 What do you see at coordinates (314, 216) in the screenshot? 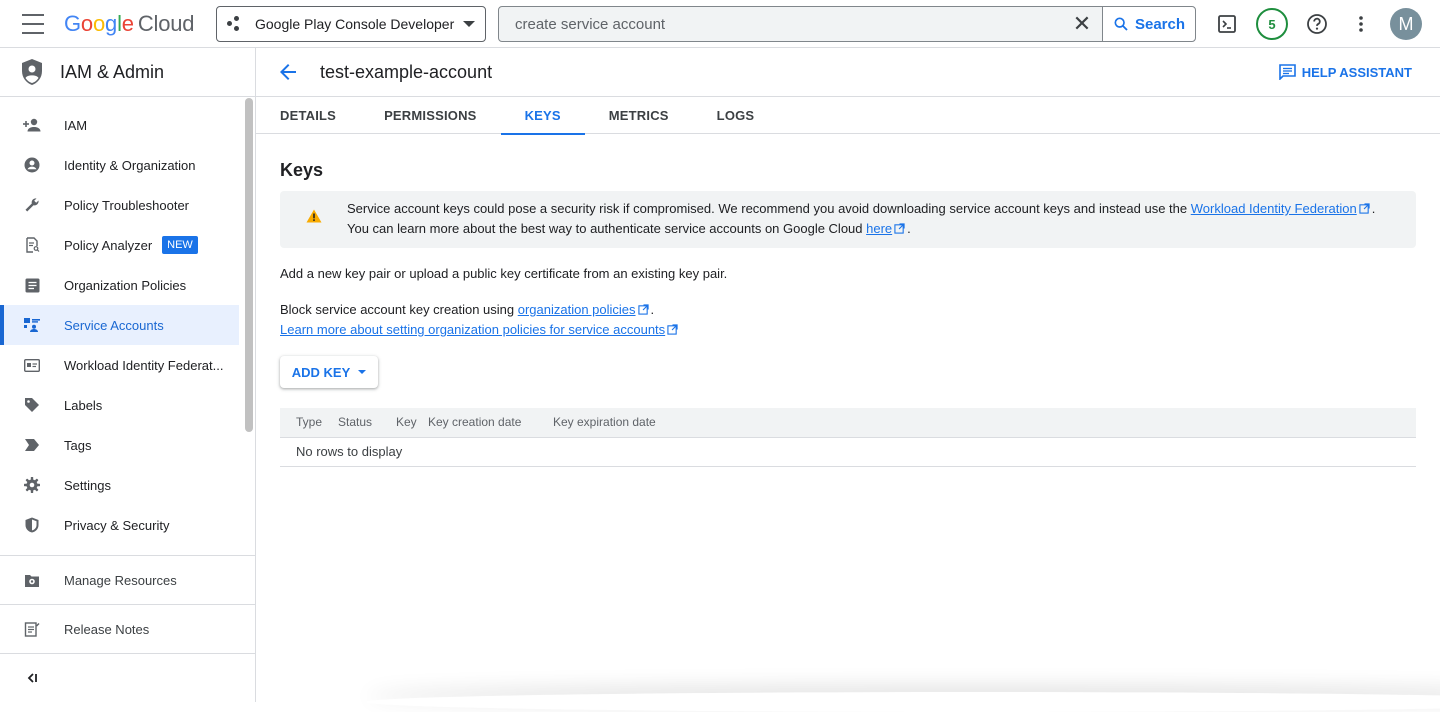
I see `warning-icon` at bounding box center [314, 216].